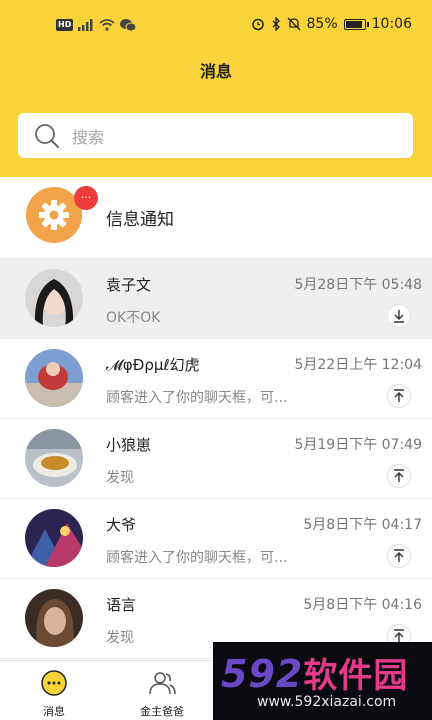  Describe the element at coordinates (216, 218) in the screenshot. I see `notification-entry: ... 信息通知` at that location.